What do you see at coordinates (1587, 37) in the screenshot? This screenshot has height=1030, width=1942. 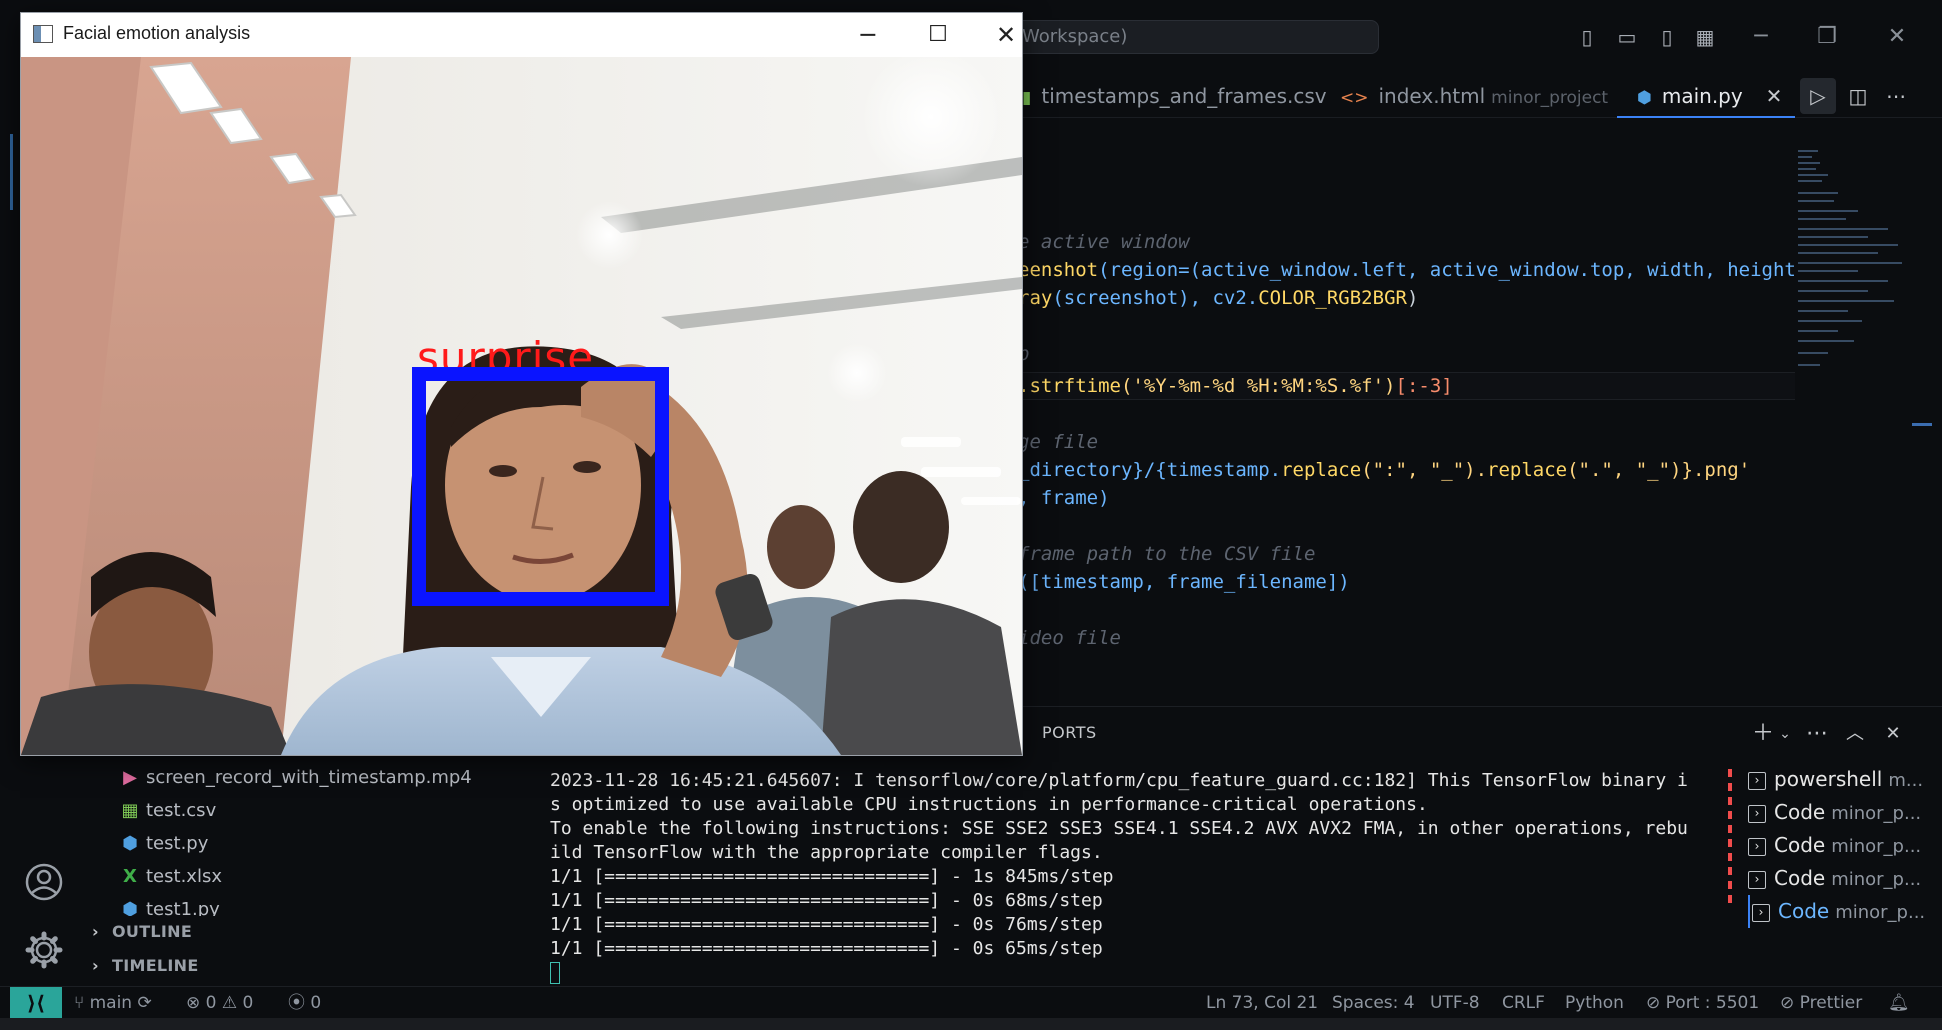 I see `toggle-sidebar-icon: ▯` at bounding box center [1587, 37].